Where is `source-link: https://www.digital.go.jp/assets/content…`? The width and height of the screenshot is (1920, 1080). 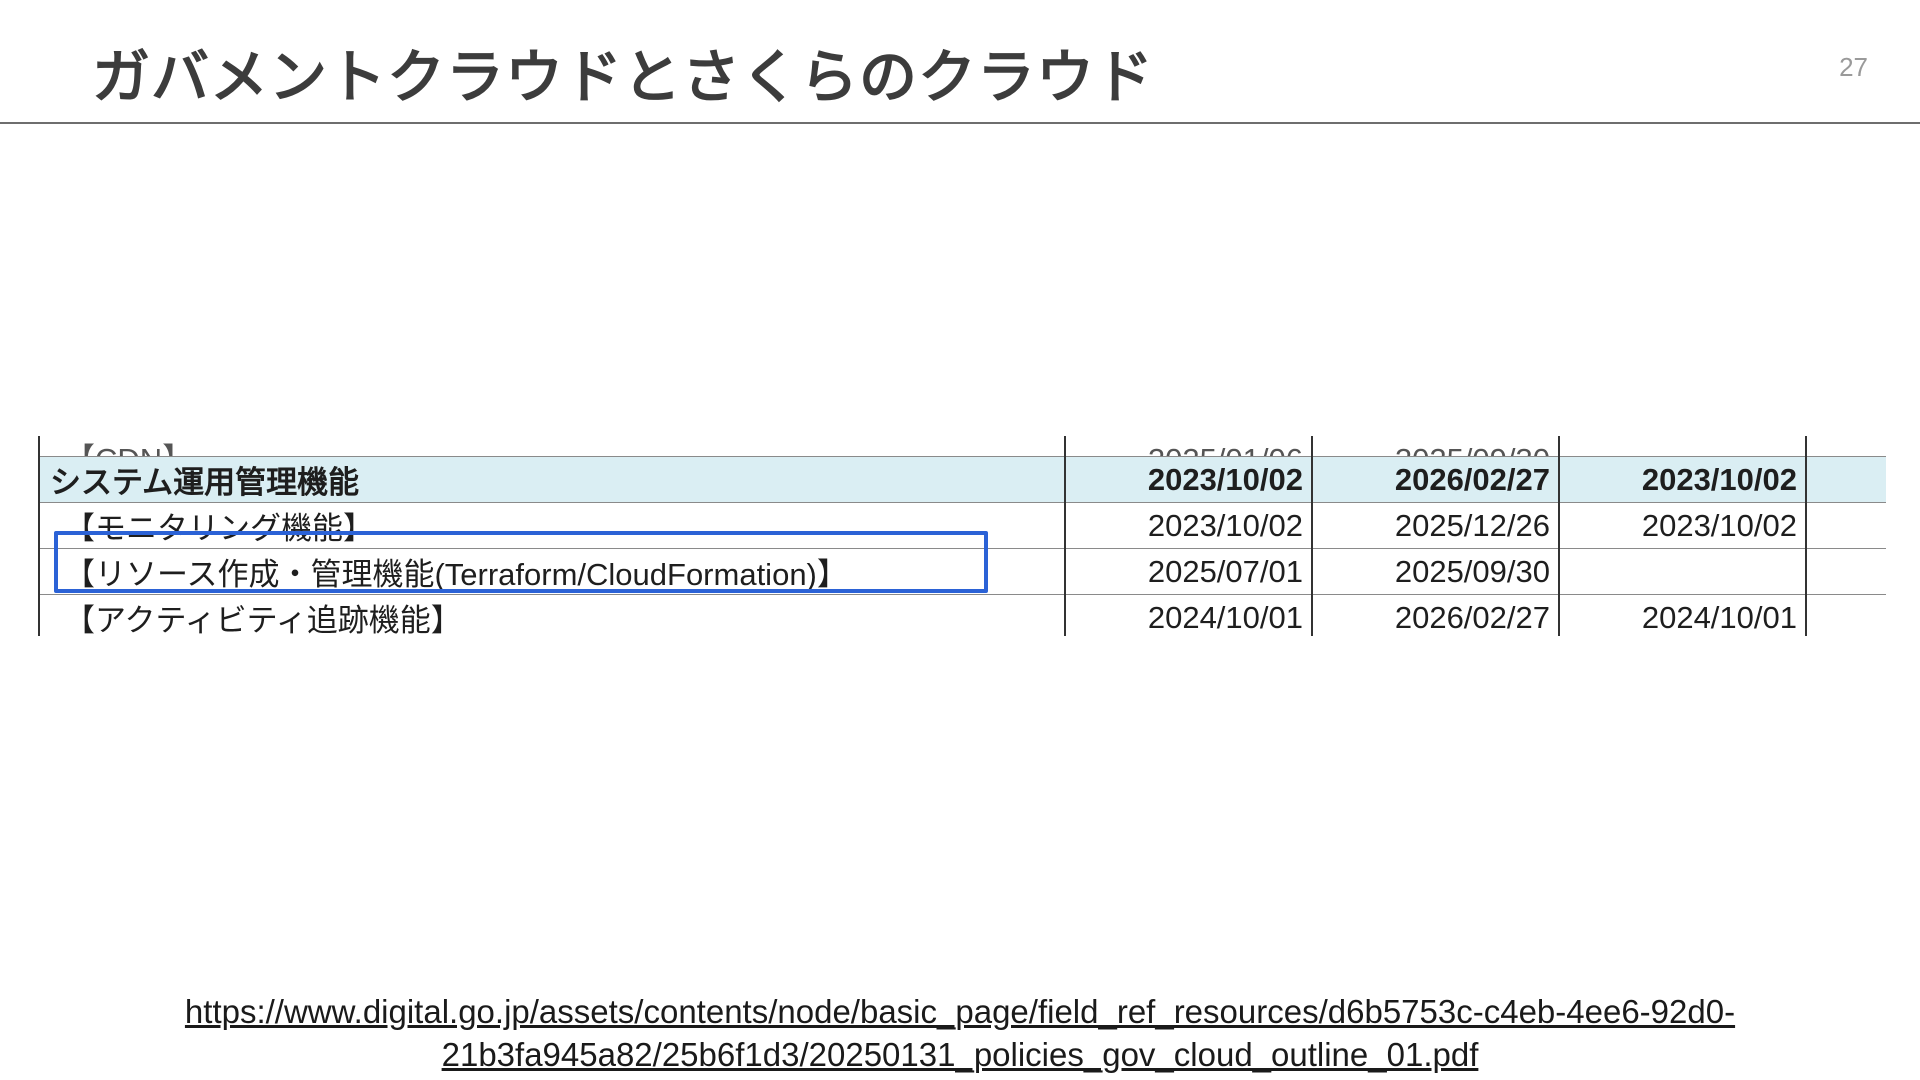 source-link: https://www.digital.go.jp/assets/content… is located at coordinates (960, 1033).